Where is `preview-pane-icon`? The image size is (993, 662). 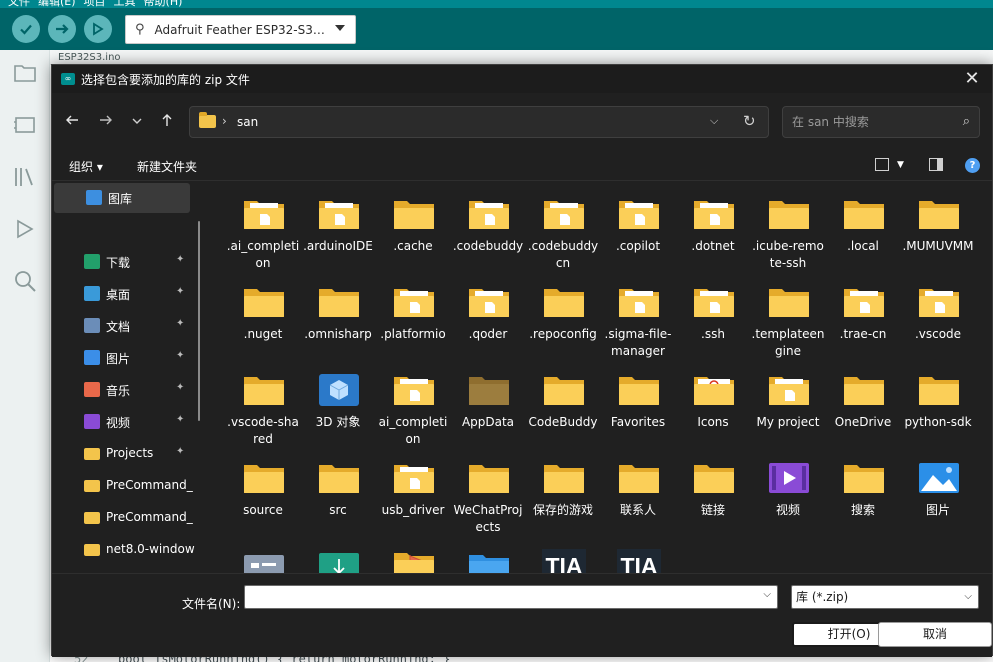 preview-pane-icon is located at coordinates (936, 164).